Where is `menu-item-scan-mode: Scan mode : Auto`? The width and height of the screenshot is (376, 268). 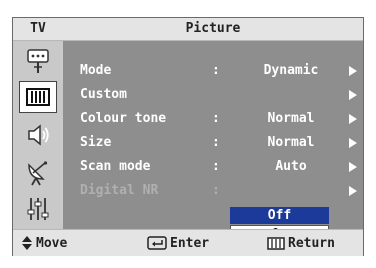 menu-item-scan-mode: Scan mode : Auto is located at coordinates (213, 167).